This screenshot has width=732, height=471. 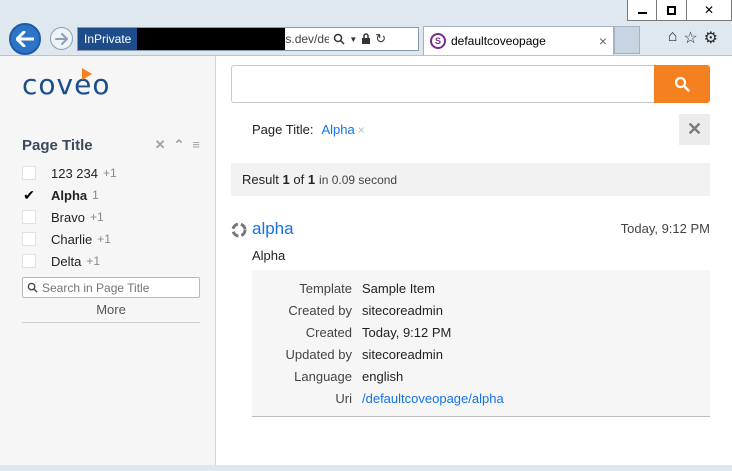 What do you see at coordinates (442, 84) in the screenshot?
I see `search-input` at bounding box center [442, 84].